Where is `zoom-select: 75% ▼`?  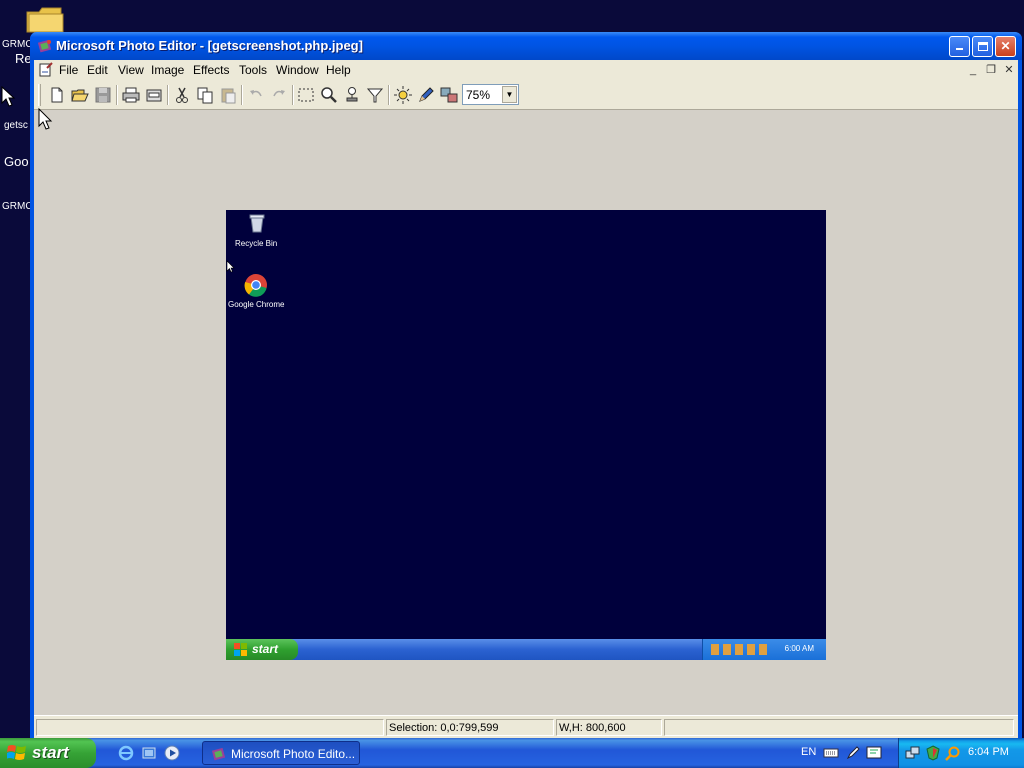 zoom-select: 75% ▼ is located at coordinates (490, 94).